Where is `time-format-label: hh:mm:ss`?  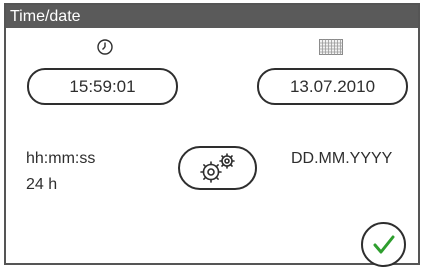 time-format-label: hh:mm:ss is located at coordinates (61, 158).